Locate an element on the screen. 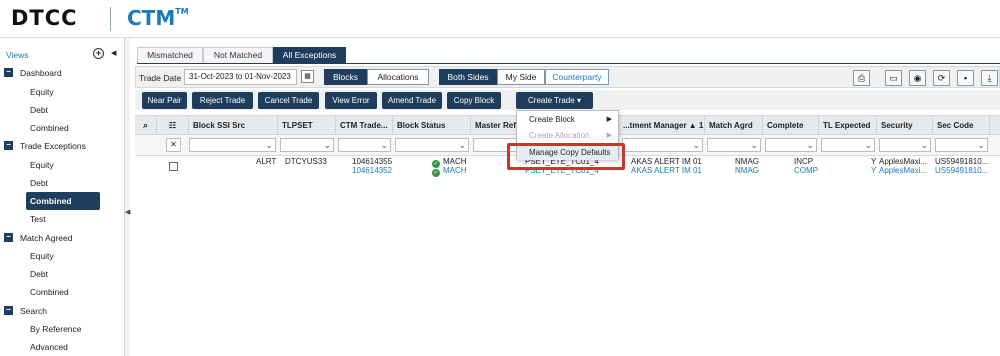 The width and height of the screenshot is (1000, 356). cell-complete-1: INCP is located at coordinates (804, 161).